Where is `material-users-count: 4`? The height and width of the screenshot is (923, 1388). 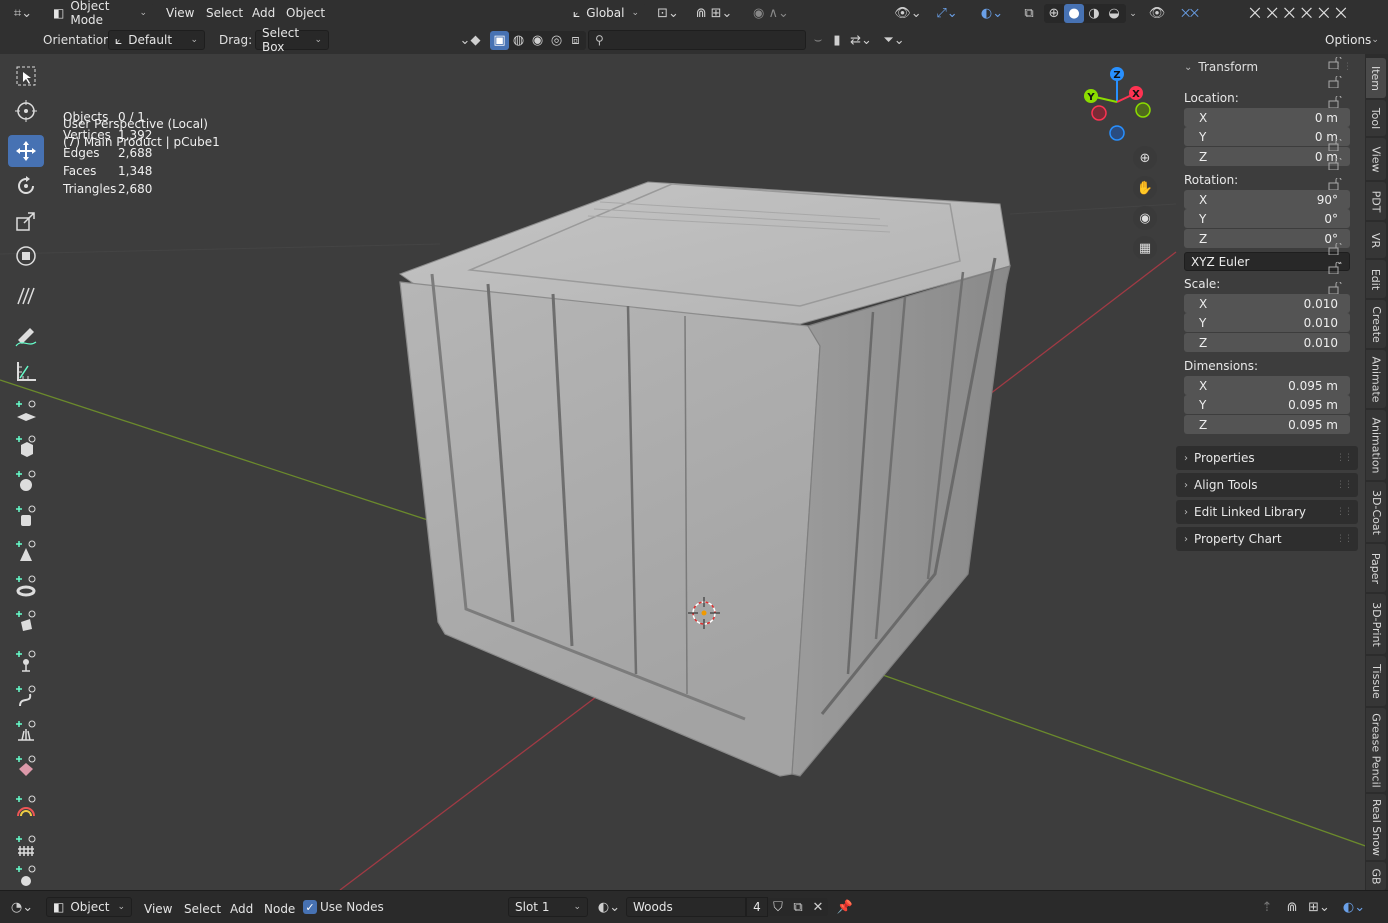 material-users-count: 4 is located at coordinates (757, 907).